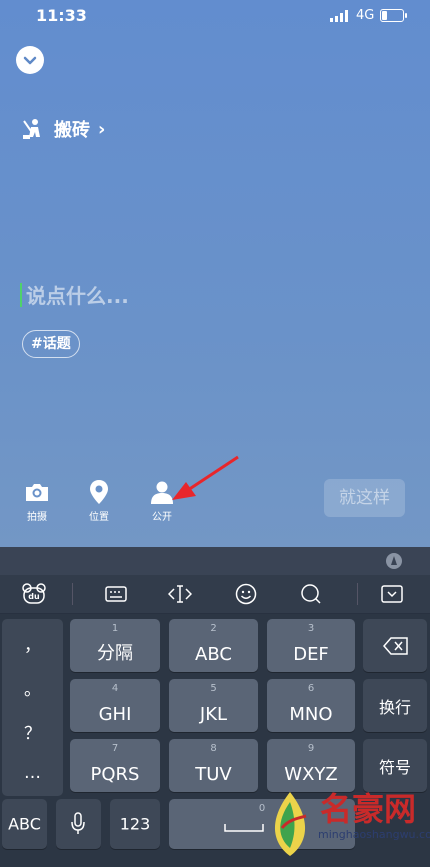 Image resolution: width=430 pixels, height=867 pixels. Describe the element at coordinates (24, 824) in the screenshot. I see `abc-key: ABC` at that location.